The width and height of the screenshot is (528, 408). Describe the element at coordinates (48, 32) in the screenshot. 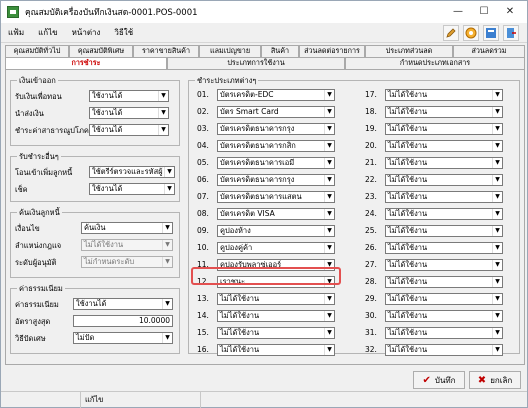

I see `menu-edit: แก้ไข` at that location.